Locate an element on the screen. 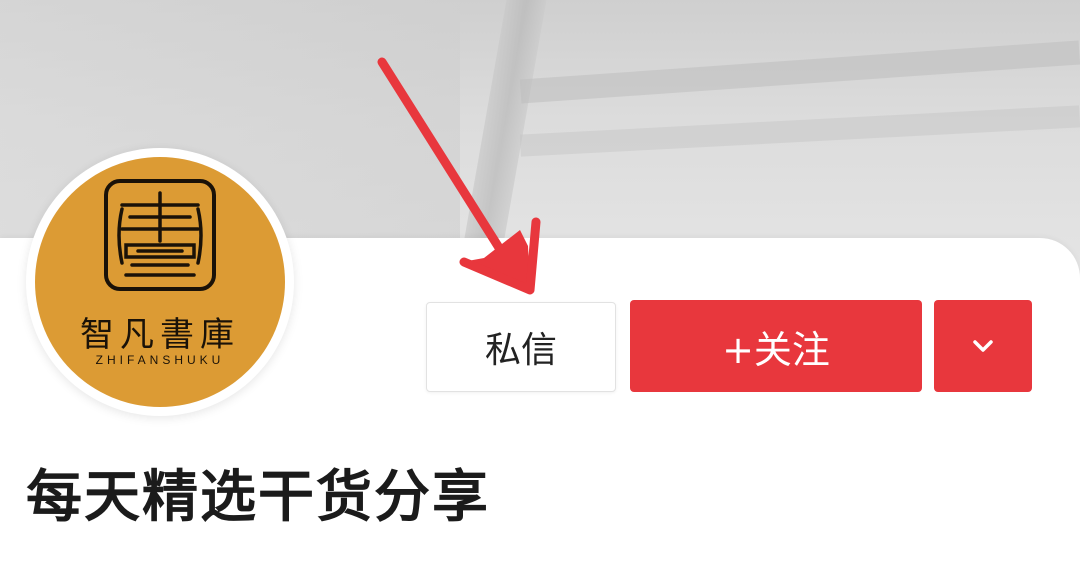 The width and height of the screenshot is (1080, 570). logo-chinese-text: 智凡書庫 is located at coordinates (160, 335).